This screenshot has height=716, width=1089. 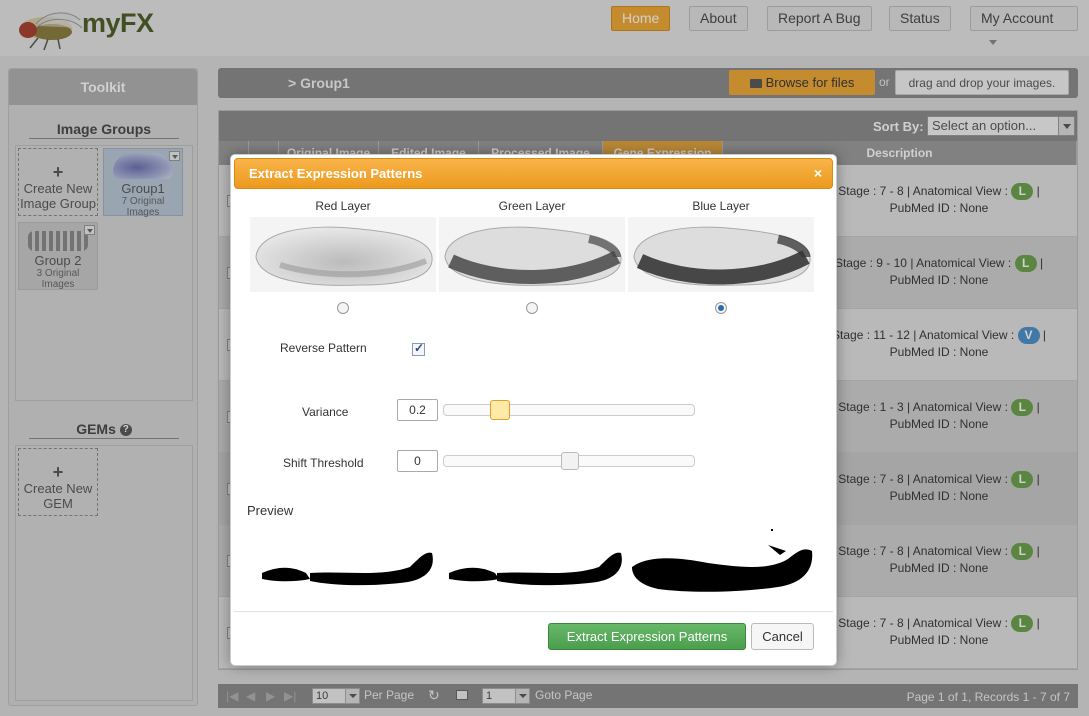 I want to click on variance-input: 0.2, so click(x=417, y=410).